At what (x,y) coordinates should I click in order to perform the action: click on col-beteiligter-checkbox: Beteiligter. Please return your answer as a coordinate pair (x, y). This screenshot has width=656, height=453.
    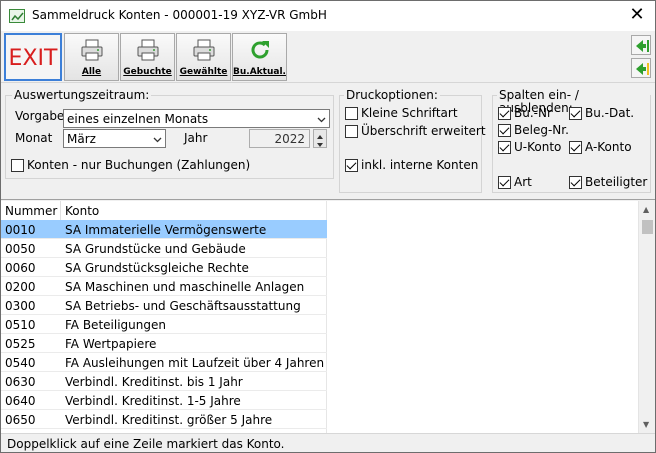
    Looking at the image, I should click on (608, 182).